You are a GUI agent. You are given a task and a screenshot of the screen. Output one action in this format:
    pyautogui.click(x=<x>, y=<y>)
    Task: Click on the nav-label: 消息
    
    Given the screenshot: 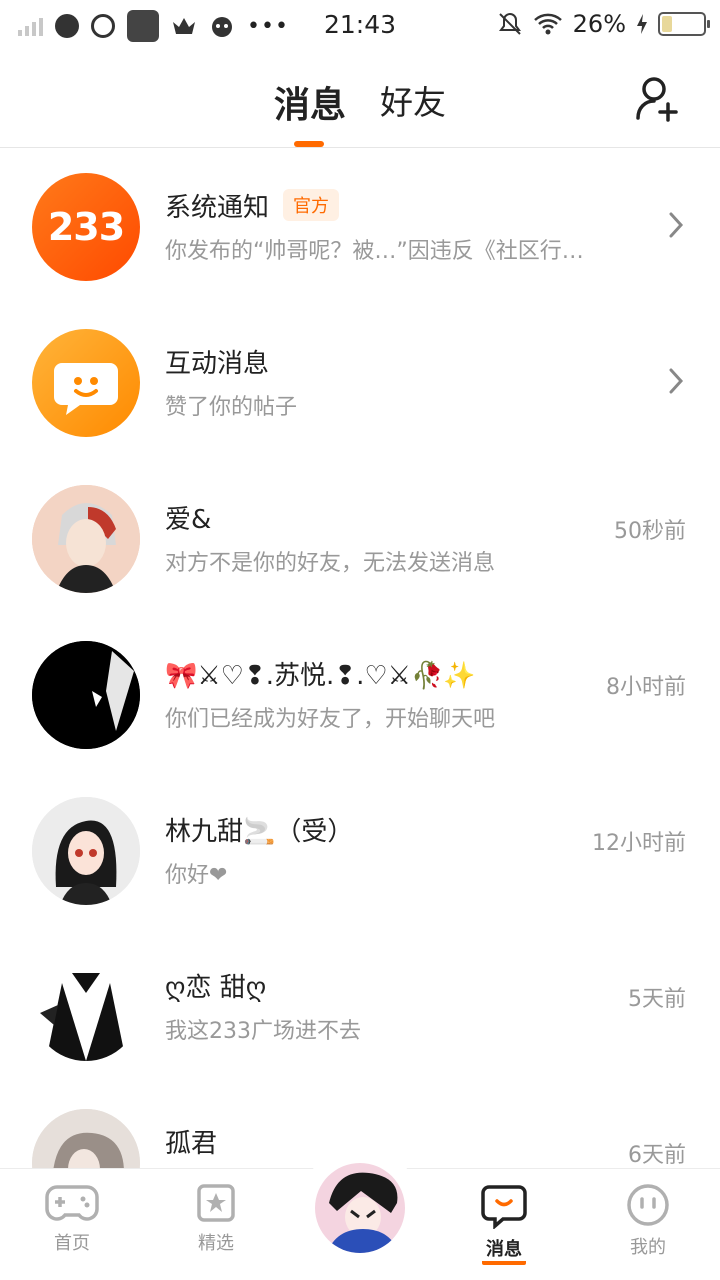 What is the action you would take?
    pyautogui.click(x=504, y=1250)
    